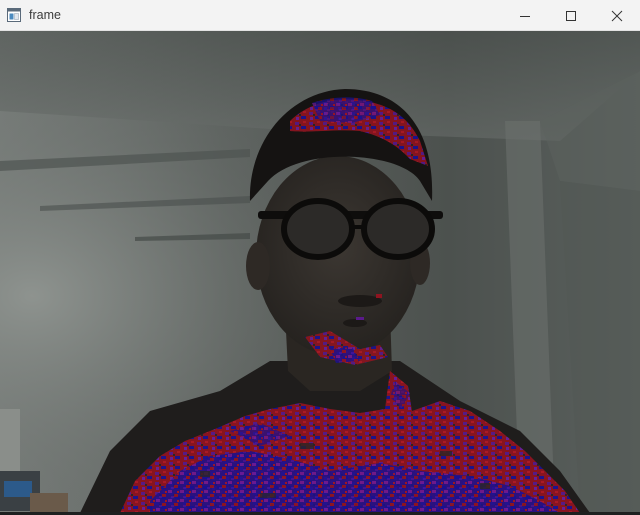 This screenshot has height=515, width=640. What do you see at coordinates (320, 15) in the screenshot?
I see `title-bar: frame` at bounding box center [320, 15].